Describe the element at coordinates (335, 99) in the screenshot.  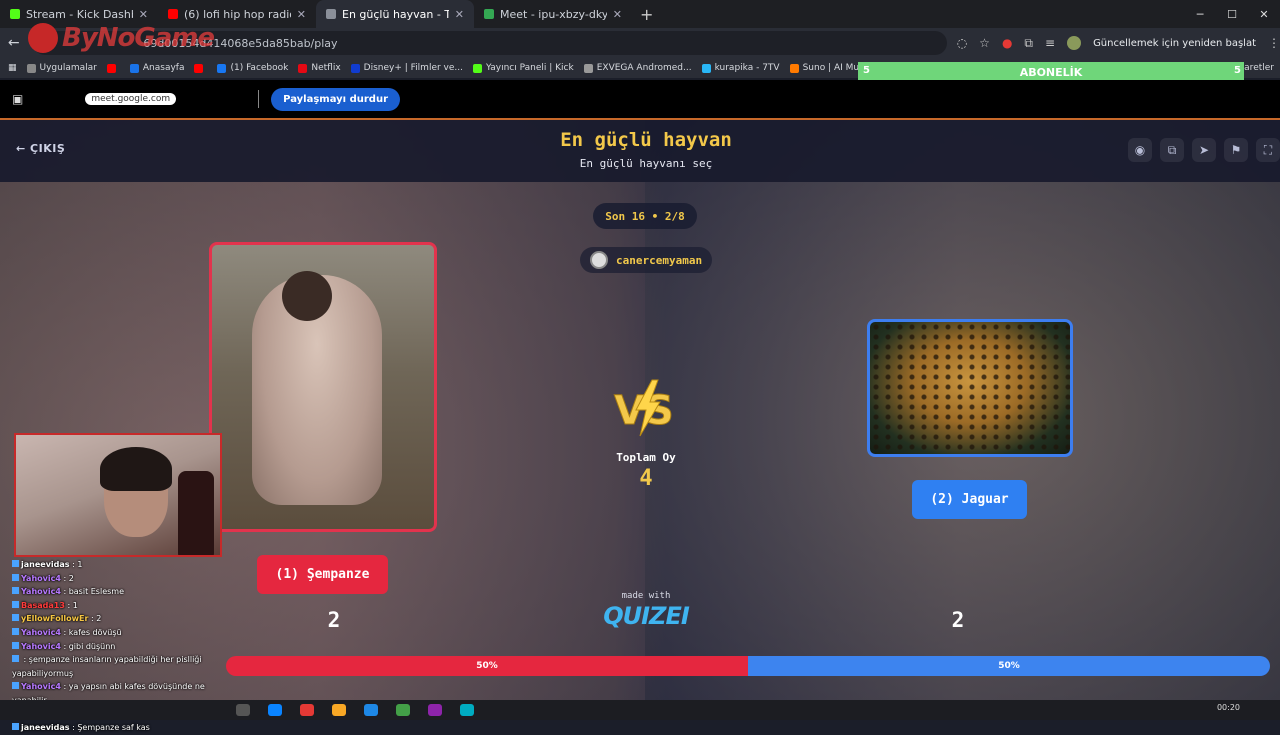
I see `stop-sharing-button: Paylaşmayı durdur` at that location.